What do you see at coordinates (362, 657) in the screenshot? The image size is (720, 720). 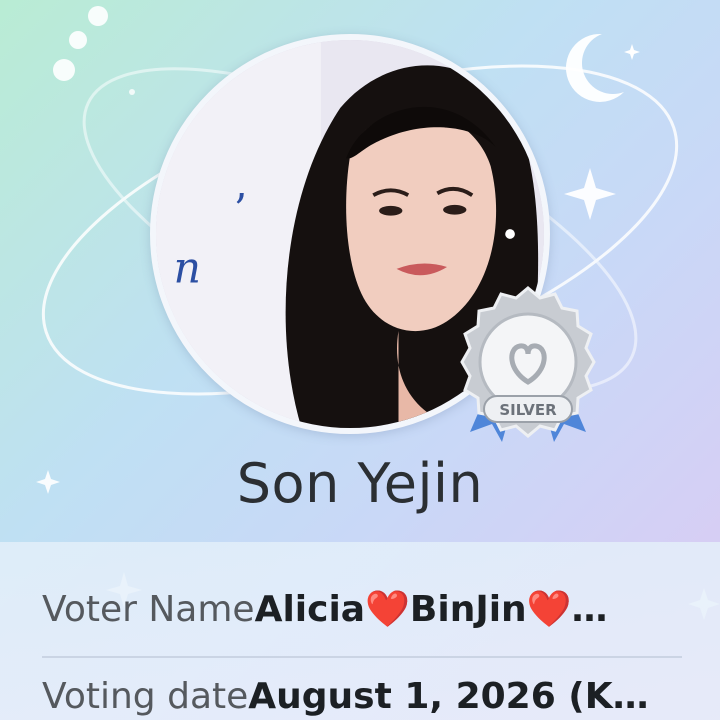 I see `row-divider` at bounding box center [362, 657].